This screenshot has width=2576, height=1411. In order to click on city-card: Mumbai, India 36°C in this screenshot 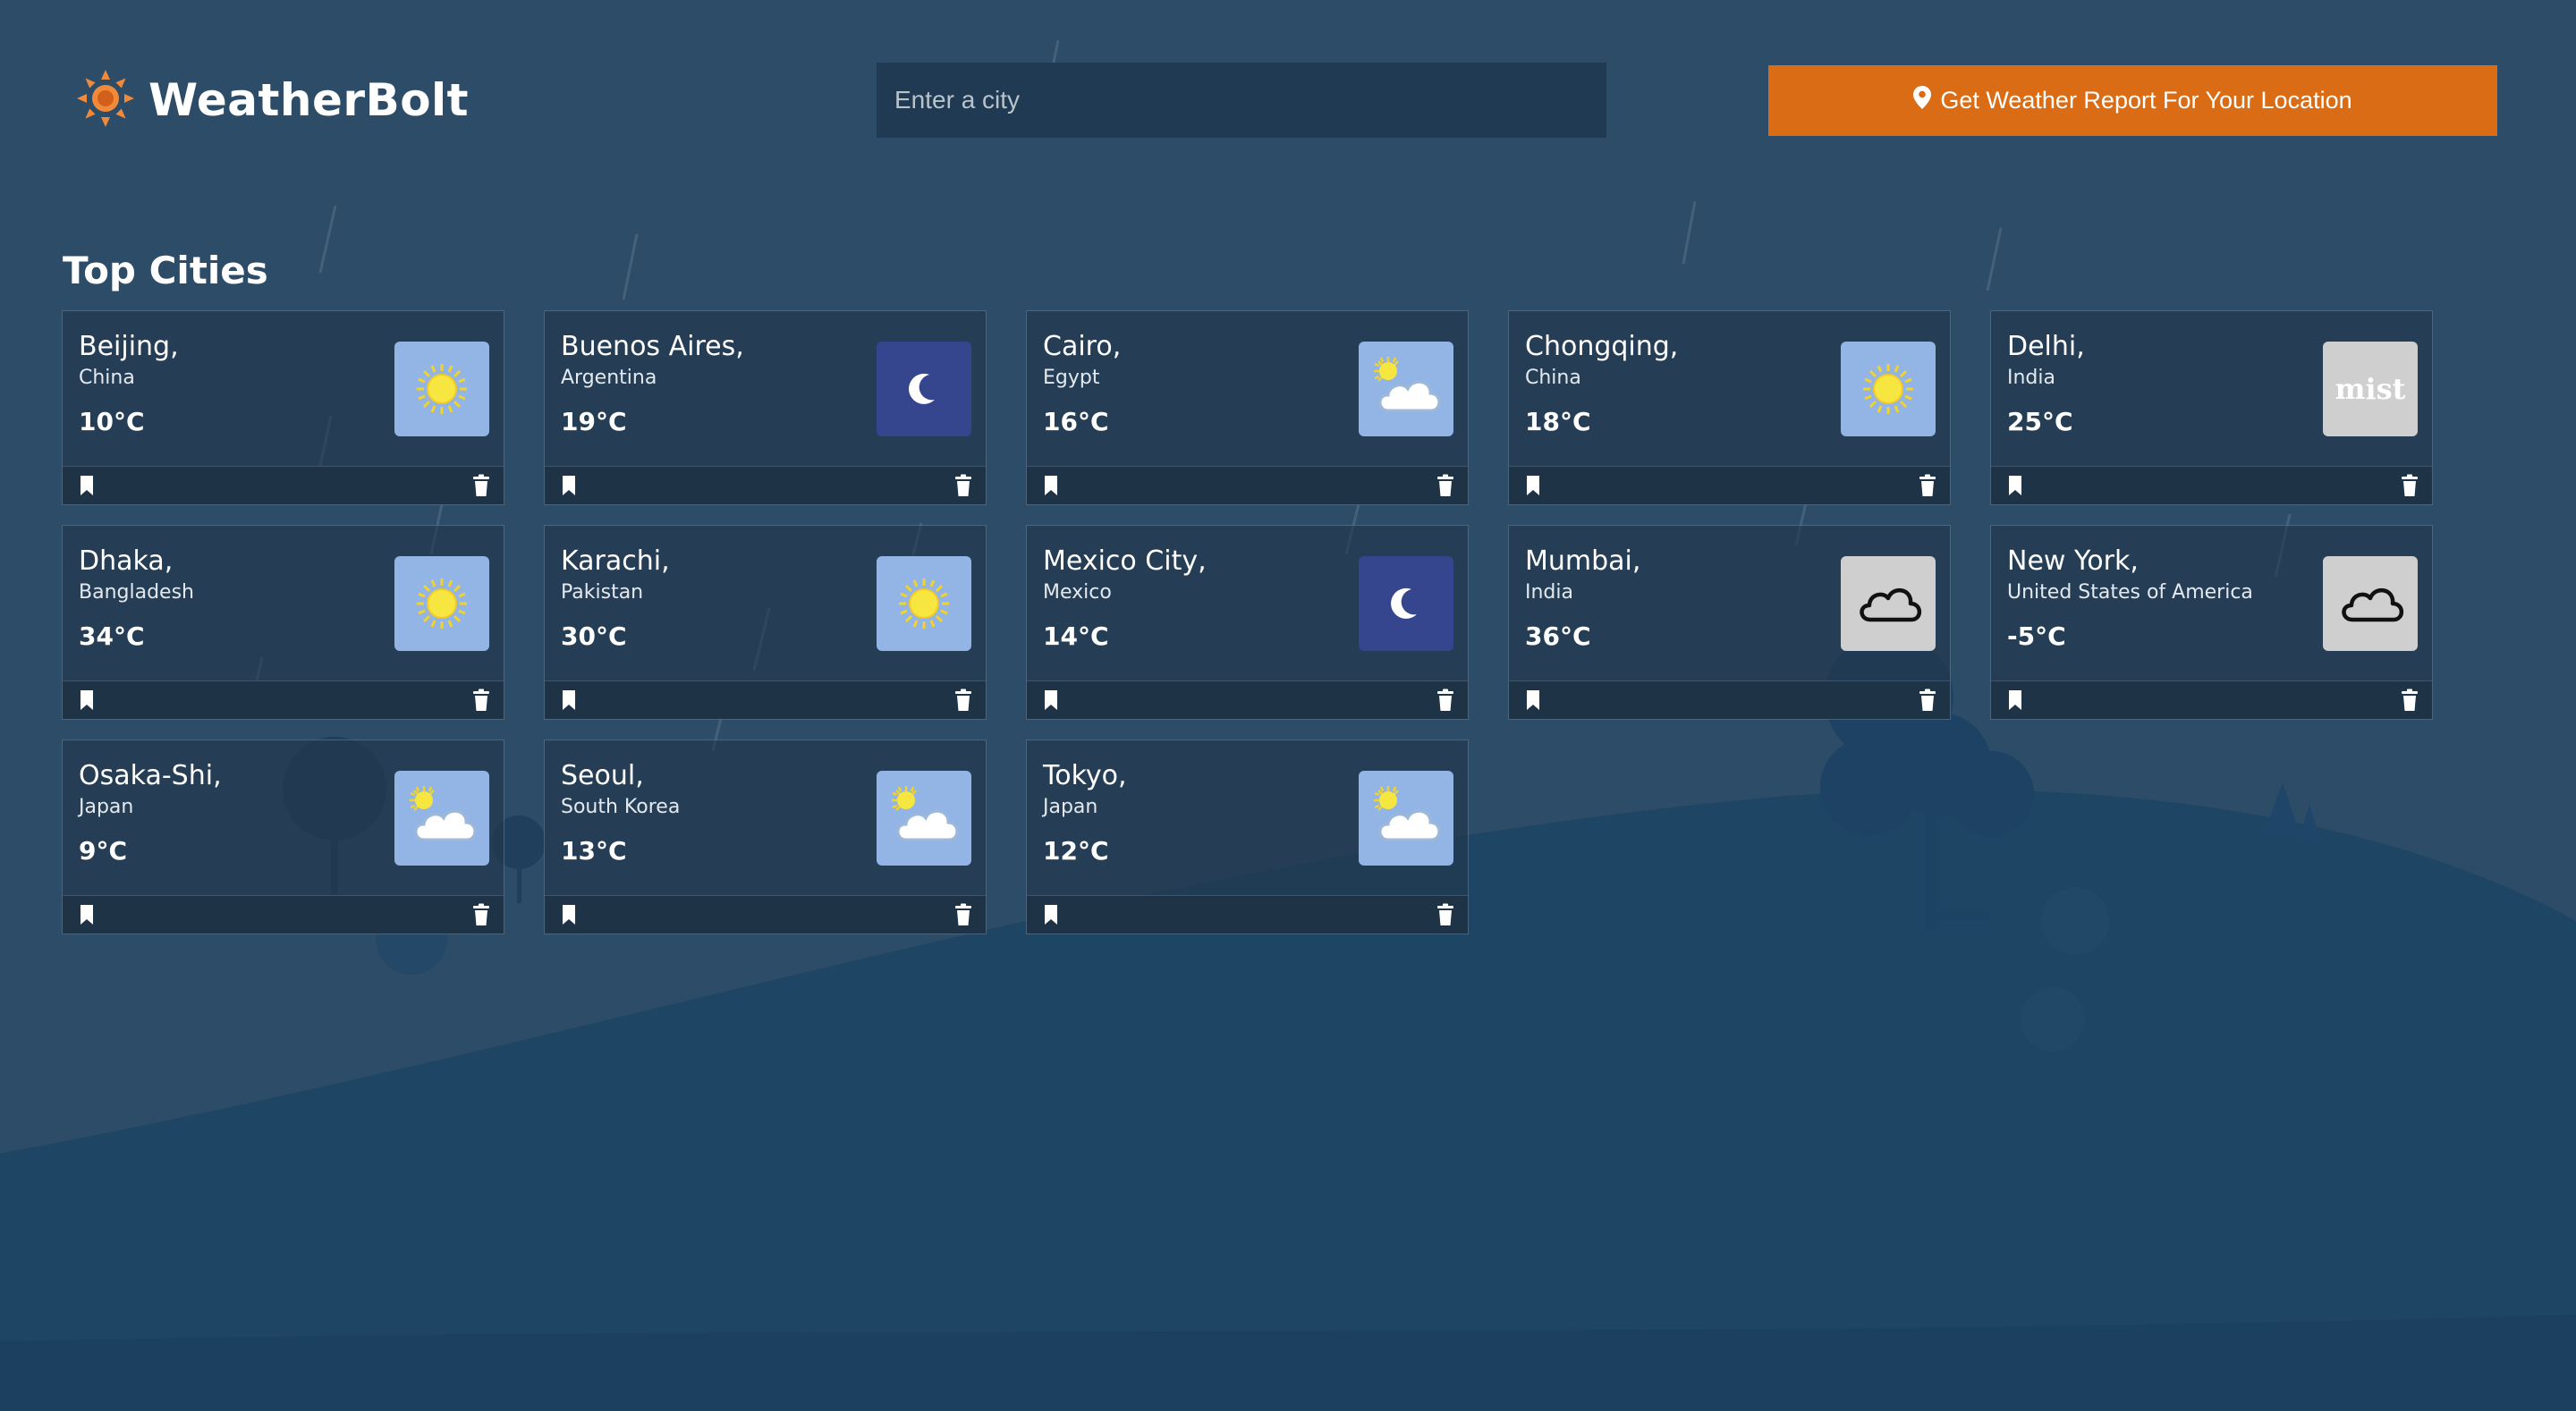, I will do `click(1729, 623)`.